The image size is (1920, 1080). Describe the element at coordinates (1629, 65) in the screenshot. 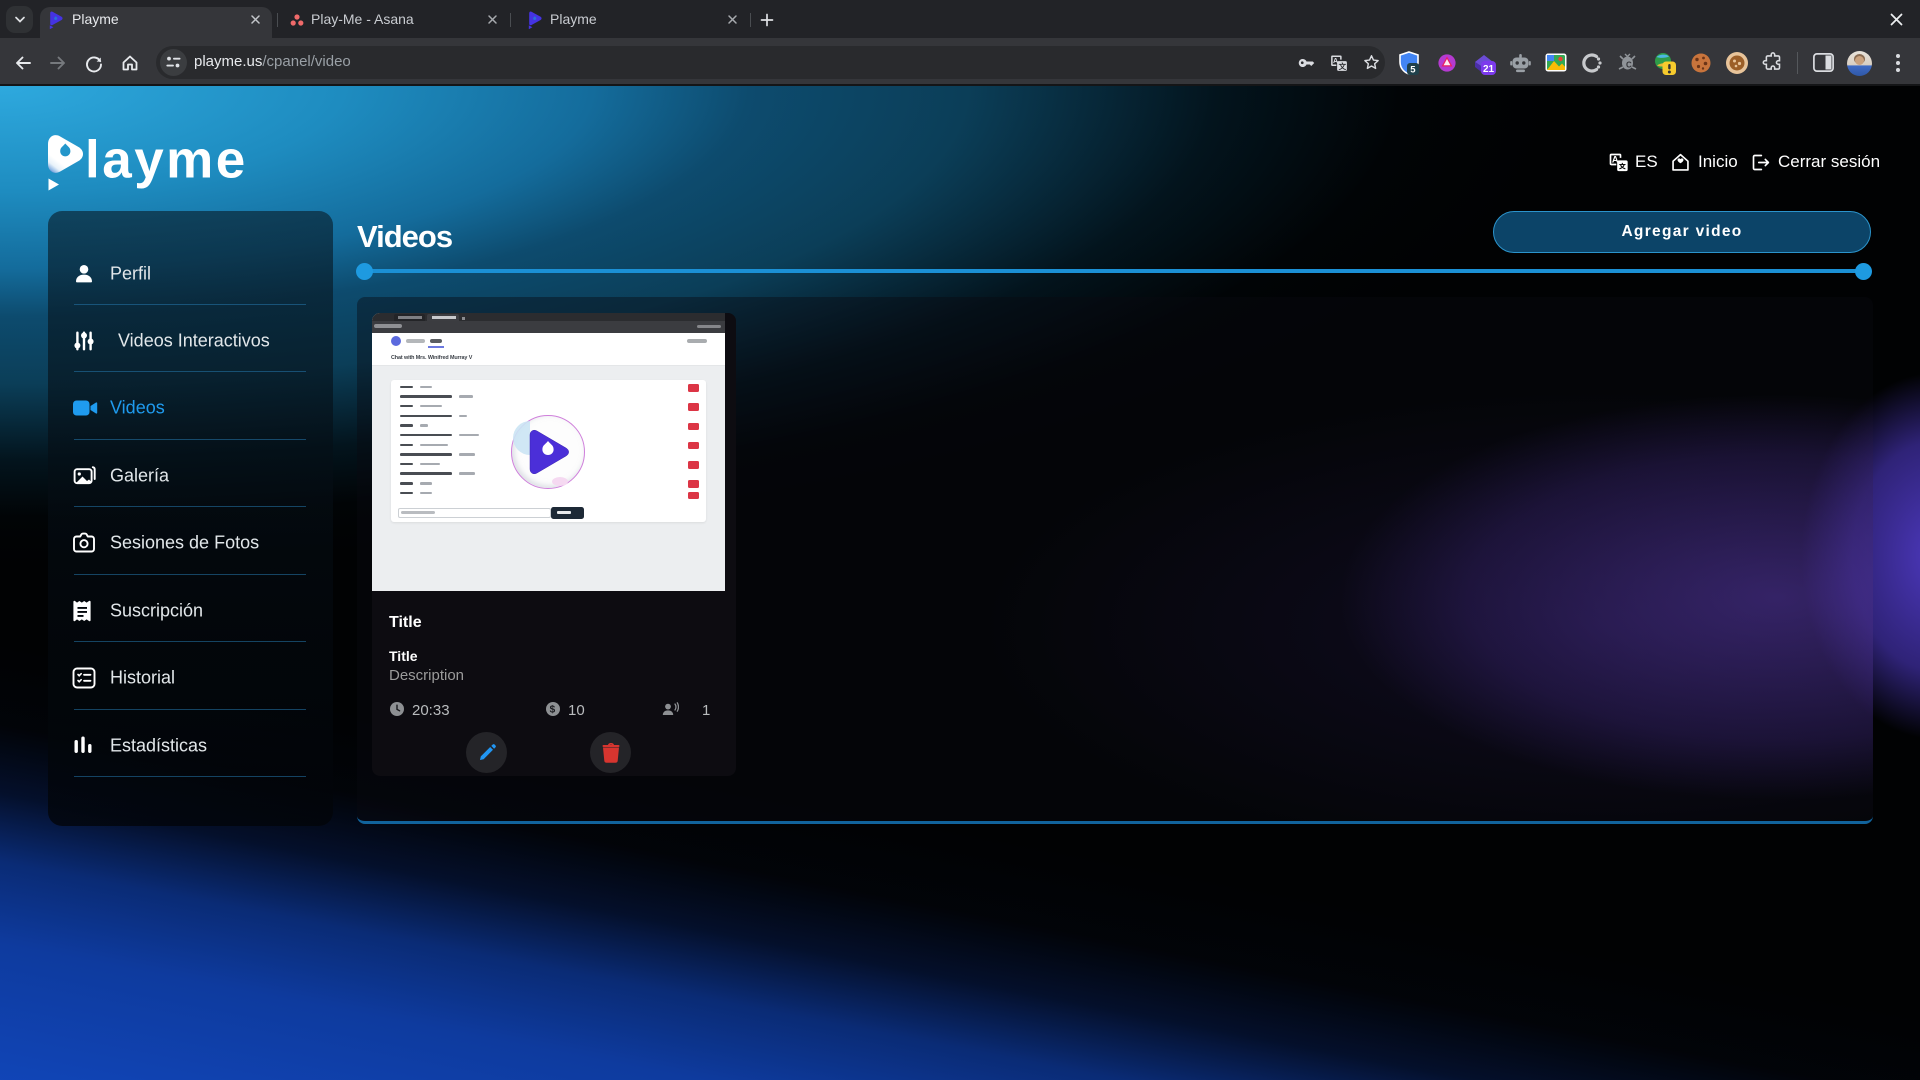

I see `svg-text: C` at that location.